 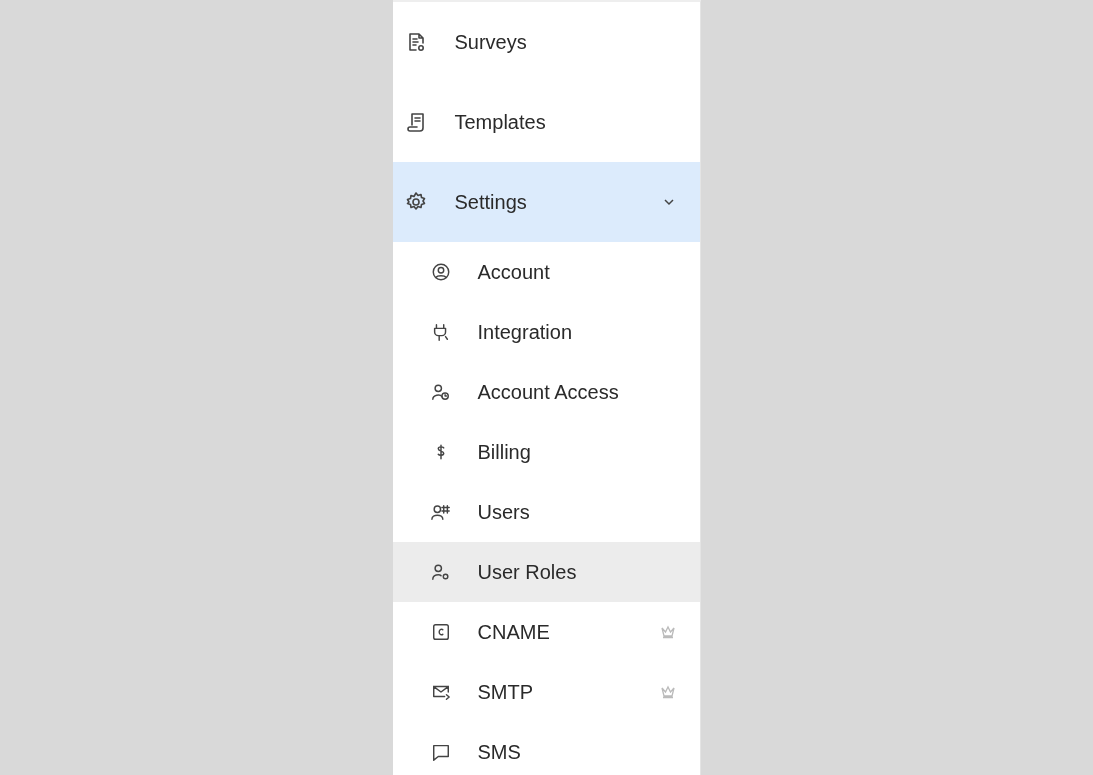 I want to click on letter-square-icon, so click(x=440, y=632).